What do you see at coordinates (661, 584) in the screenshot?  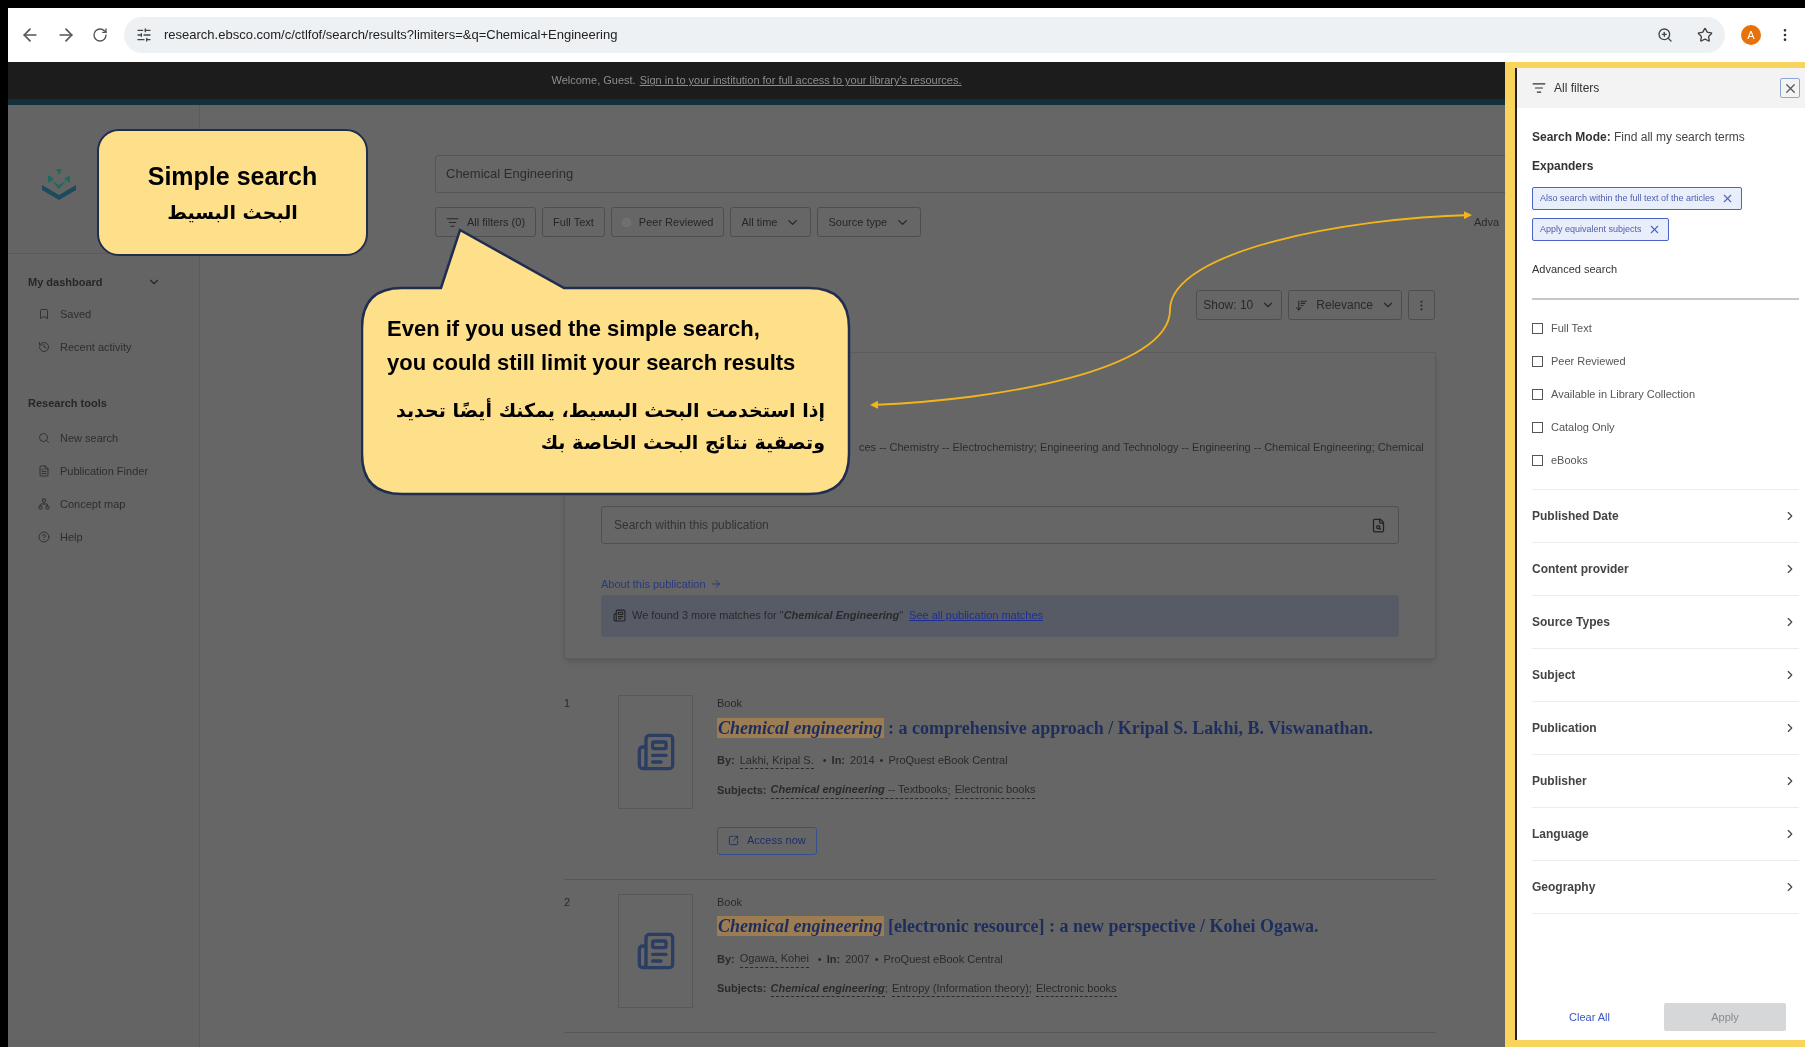 I see `about-publication-link: About this publication` at bounding box center [661, 584].